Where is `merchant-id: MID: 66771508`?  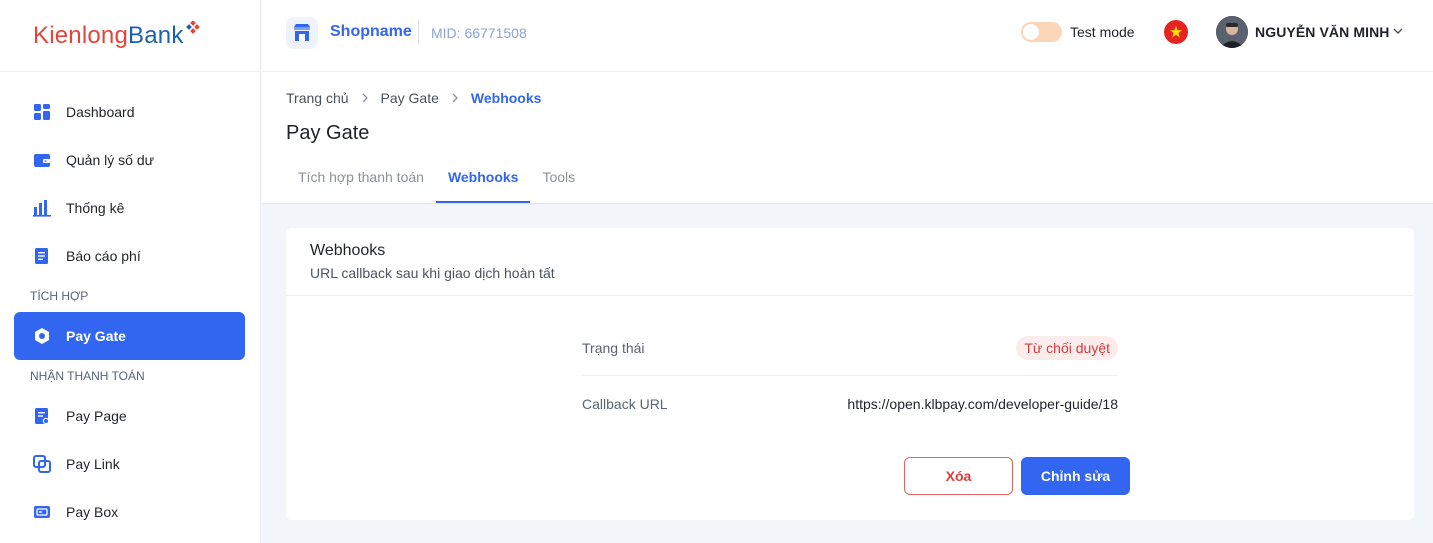
merchant-id: MID: 66771508 is located at coordinates (479, 33).